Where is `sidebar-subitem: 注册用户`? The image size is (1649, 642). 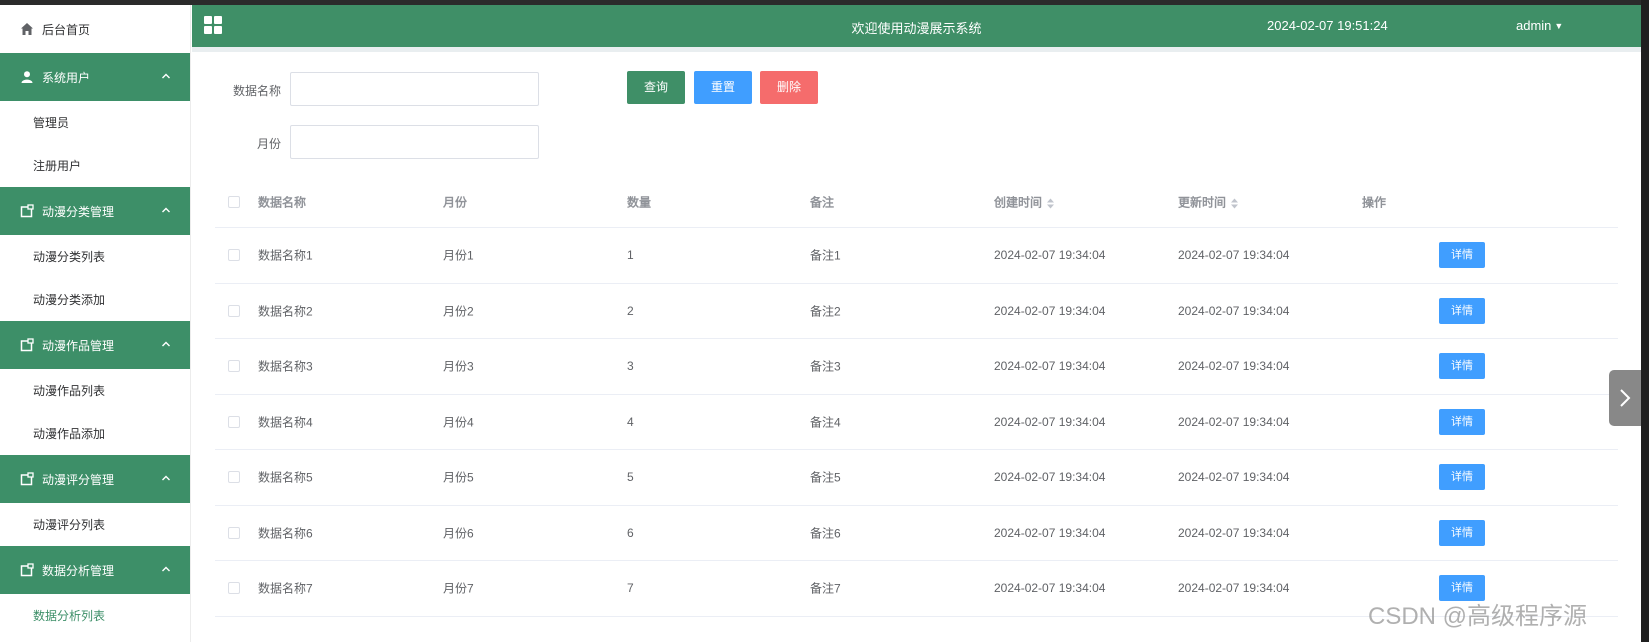
sidebar-subitem: 注册用户 is located at coordinates (95, 165).